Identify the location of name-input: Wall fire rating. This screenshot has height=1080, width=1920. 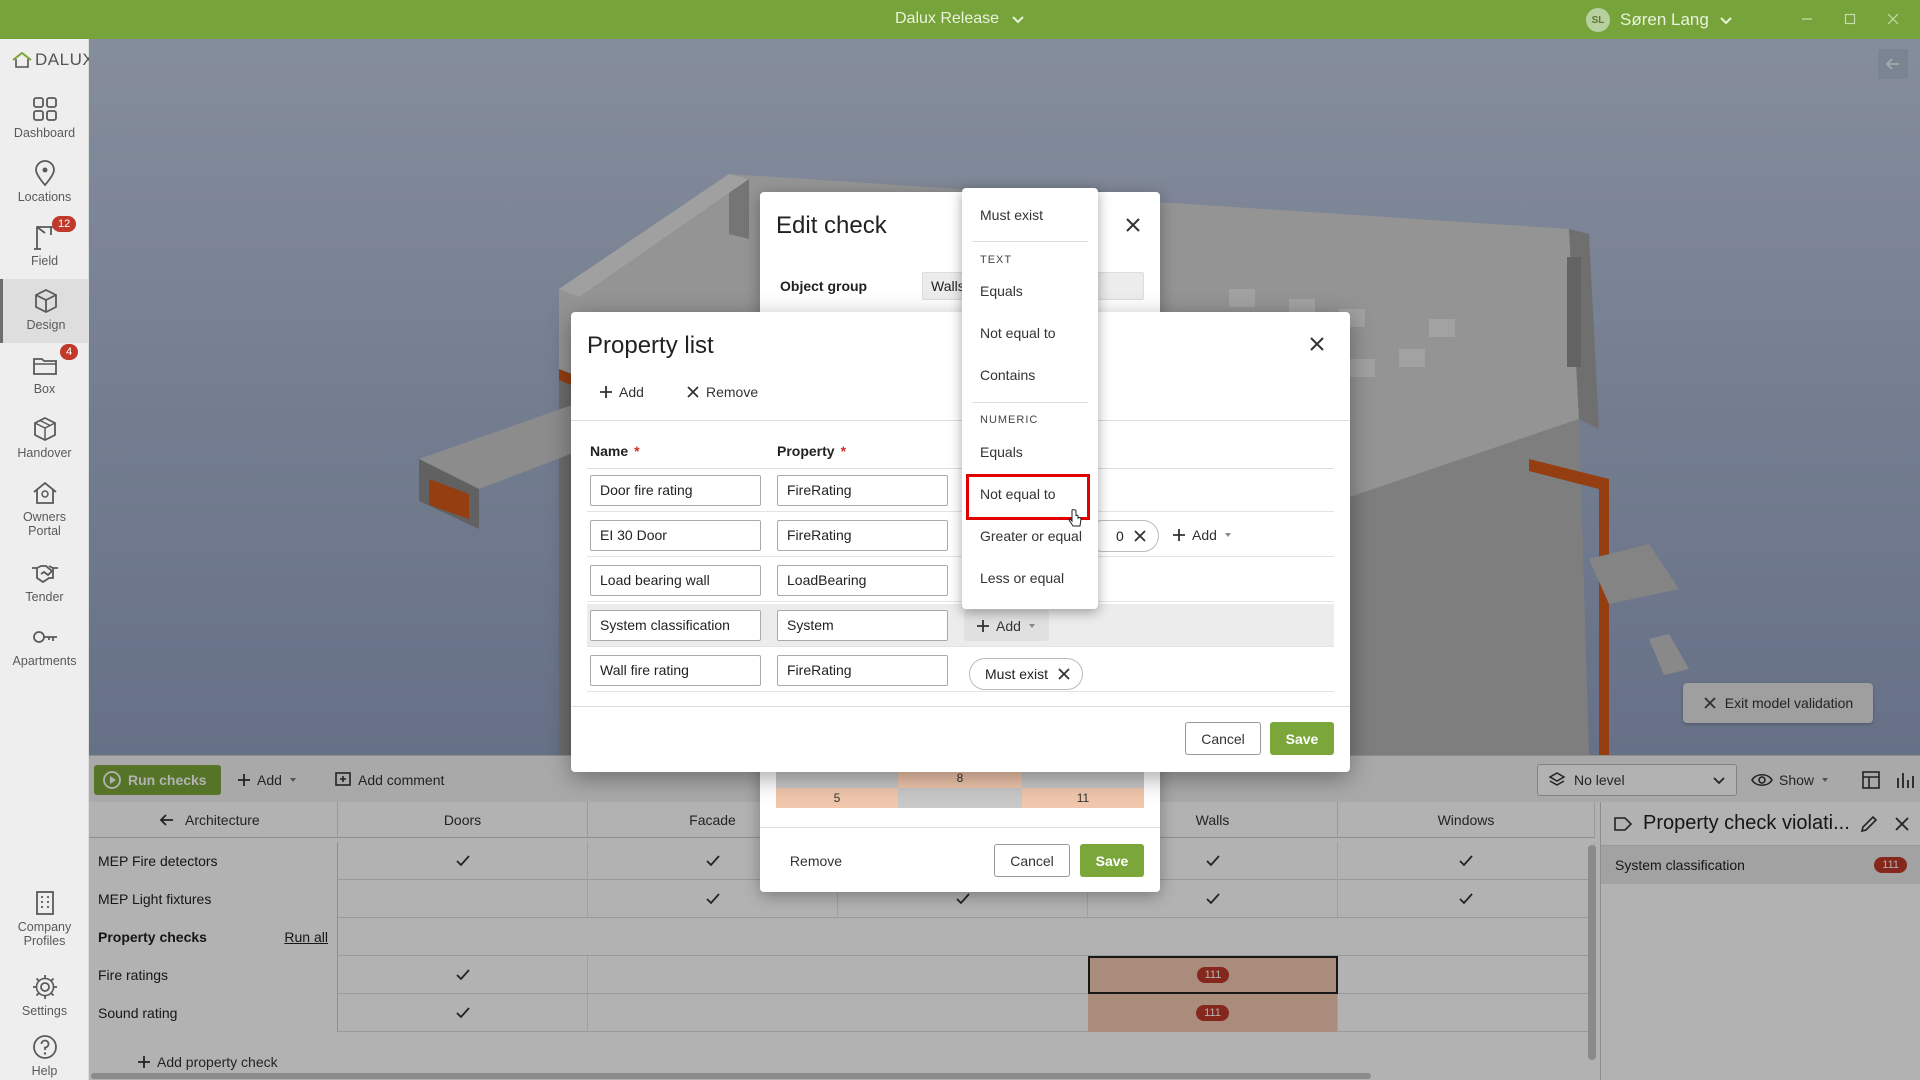
(675, 670).